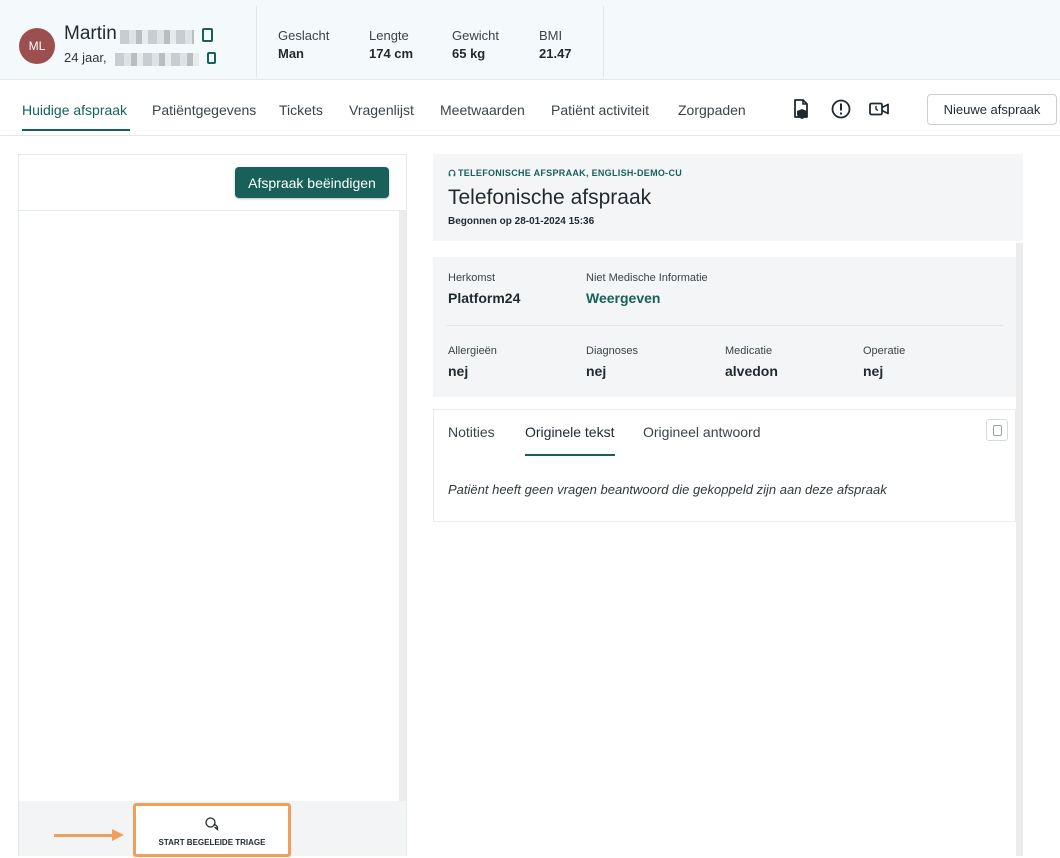  What do you see at coordinates (391, 44) in the screenshot?
I see `stat-lengte: Lengte 174 cm` at bounding box center [391, 44].